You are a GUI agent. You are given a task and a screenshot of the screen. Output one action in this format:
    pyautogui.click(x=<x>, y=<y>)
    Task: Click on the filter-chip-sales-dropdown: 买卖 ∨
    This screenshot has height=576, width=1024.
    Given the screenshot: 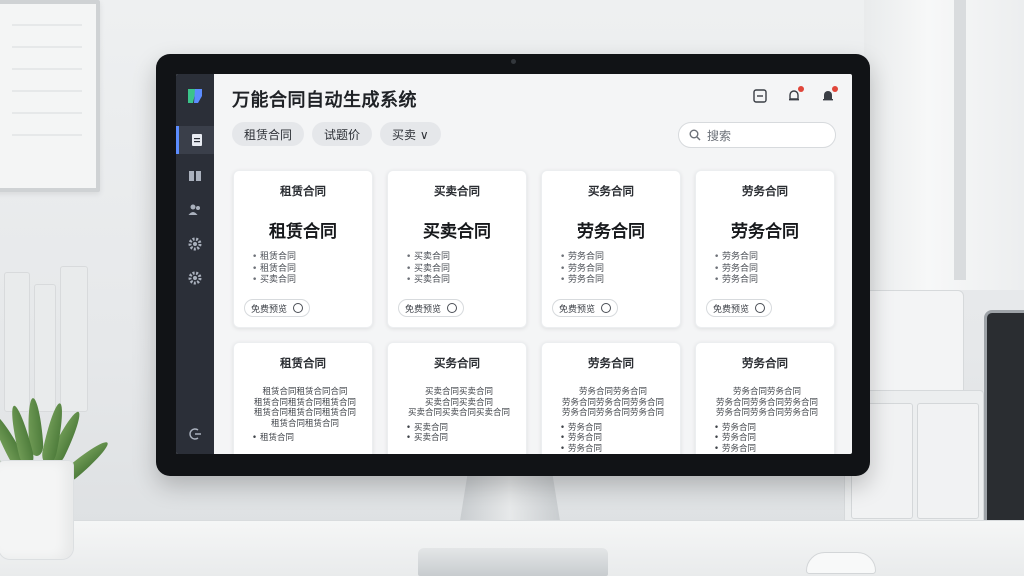 What is the action you would take?
    pyautogui.click(x=410, y=134)
    